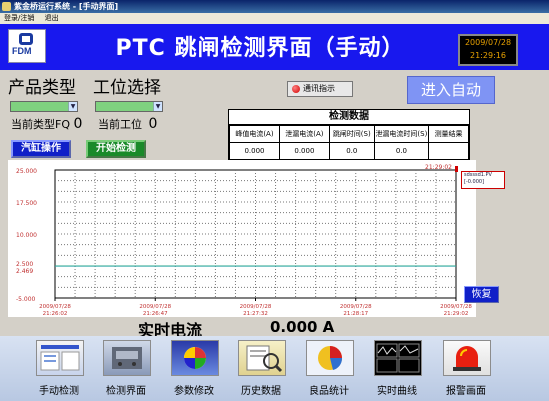 Image resolution: width=549 pixels, height=401 pixels. I want to click on x-tick-time: 21:28:17, so click(355, 314).